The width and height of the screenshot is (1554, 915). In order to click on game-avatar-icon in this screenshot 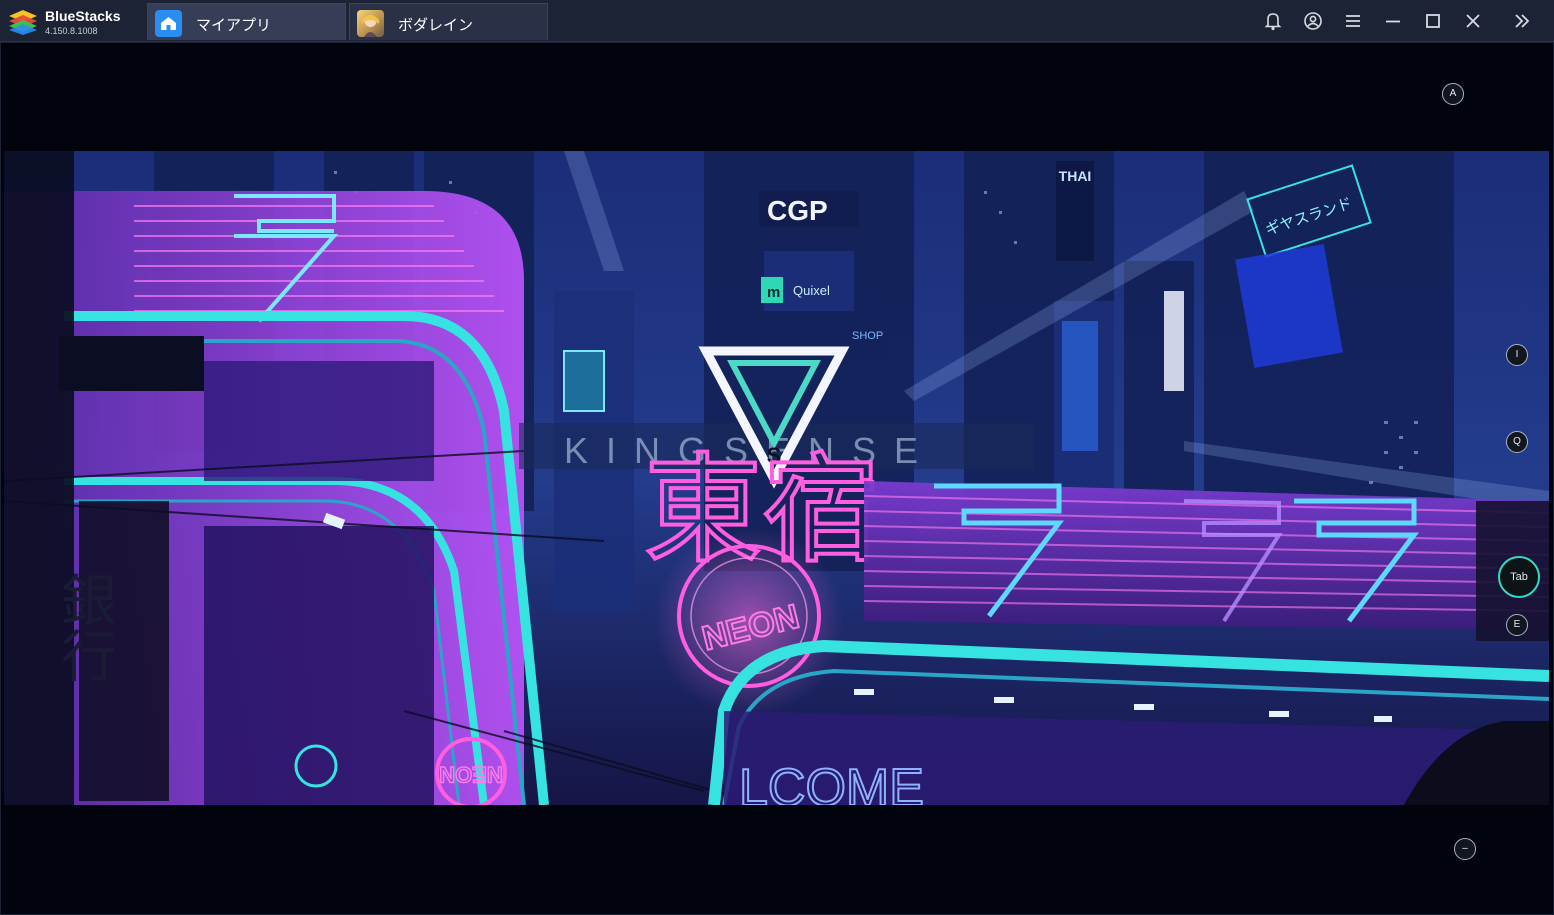, I will do `click(370, 23)`.